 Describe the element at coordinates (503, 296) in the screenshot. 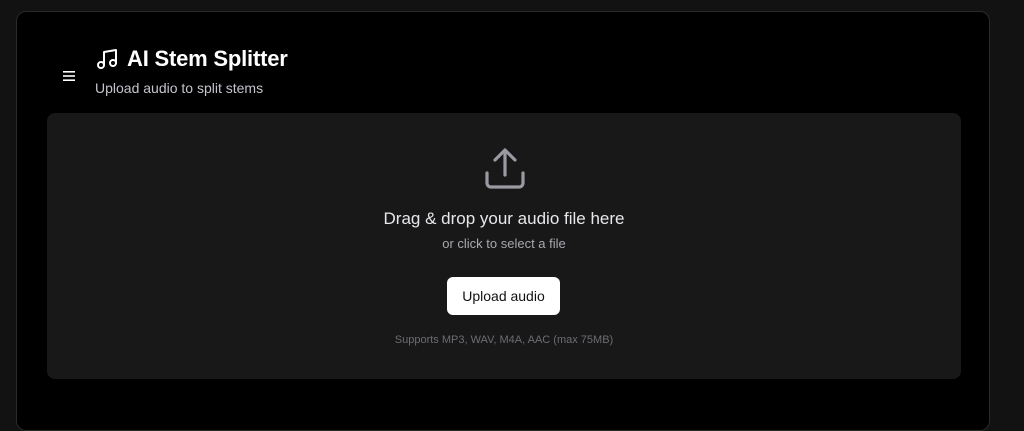

I see `upload-audio-button: Upload audio` at that location.